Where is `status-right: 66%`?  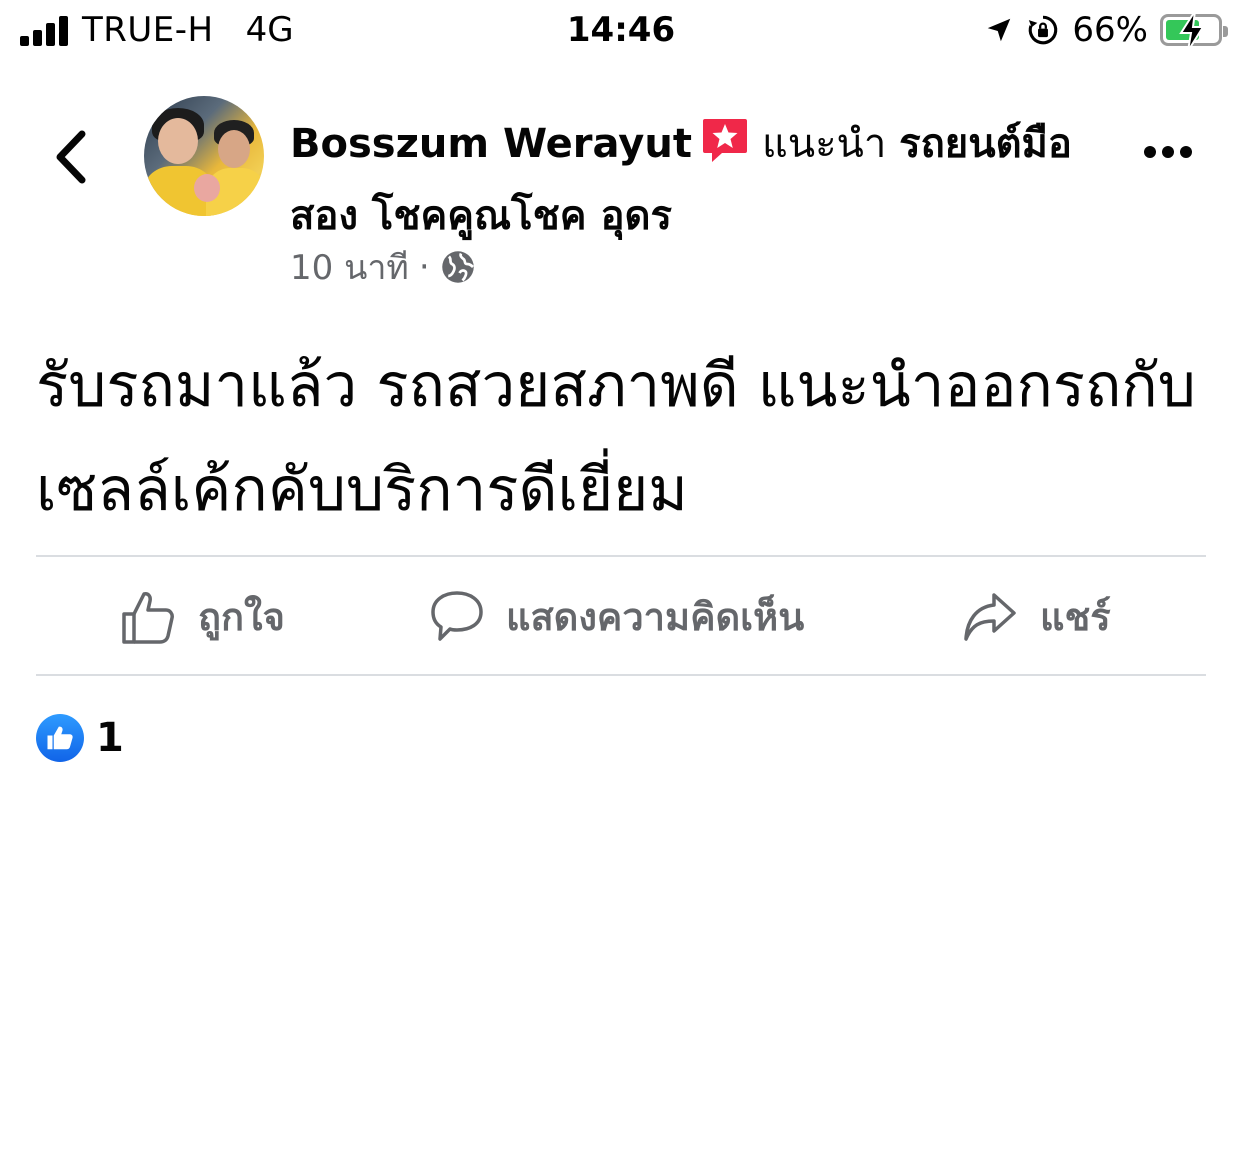 status-right: 66% is located at coordinates (1106, 30).